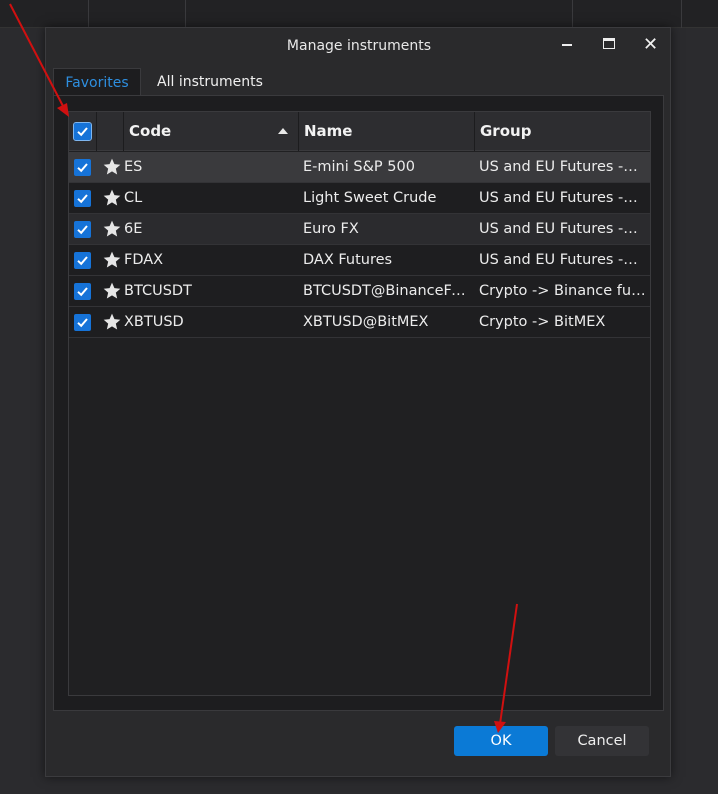  I want to click on cell-name: DAX Futures, so click(348, 260).